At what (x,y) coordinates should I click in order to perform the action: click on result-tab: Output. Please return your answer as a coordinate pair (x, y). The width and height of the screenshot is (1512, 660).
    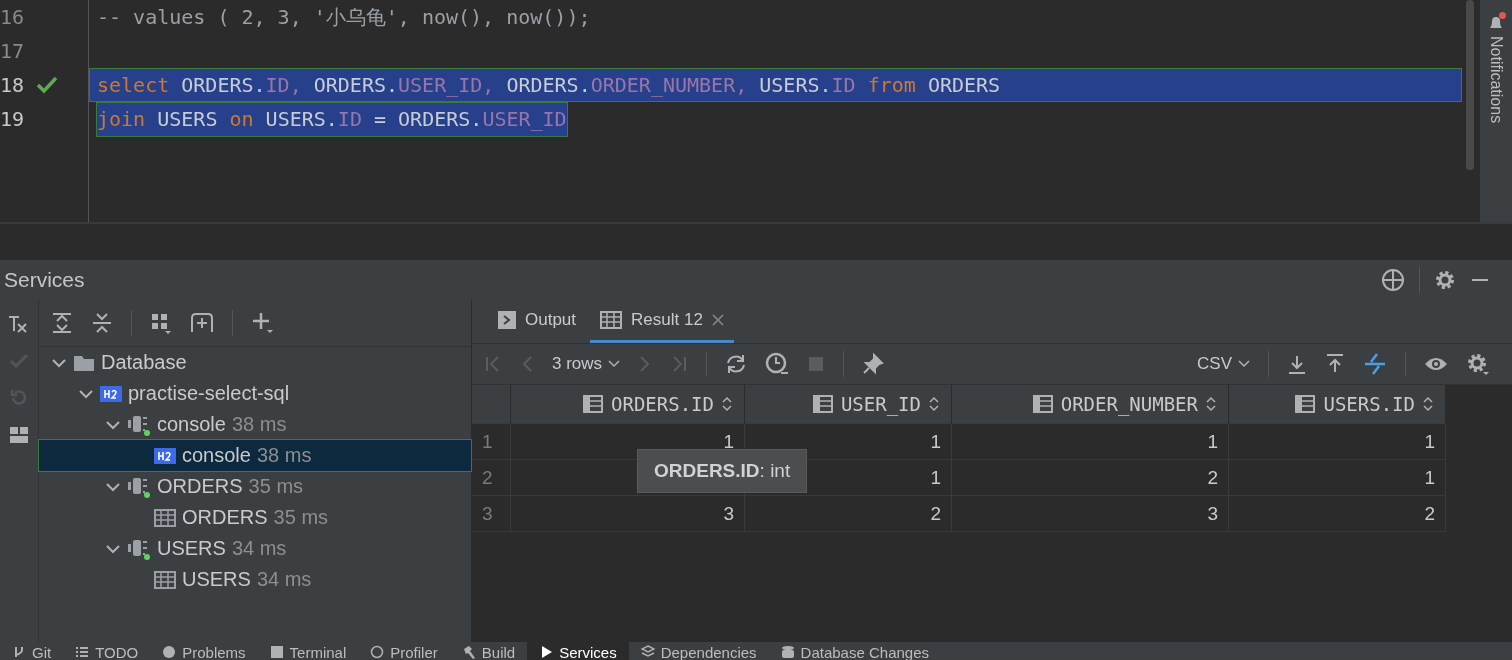
    Looking at the image, I should click on (537, 321).